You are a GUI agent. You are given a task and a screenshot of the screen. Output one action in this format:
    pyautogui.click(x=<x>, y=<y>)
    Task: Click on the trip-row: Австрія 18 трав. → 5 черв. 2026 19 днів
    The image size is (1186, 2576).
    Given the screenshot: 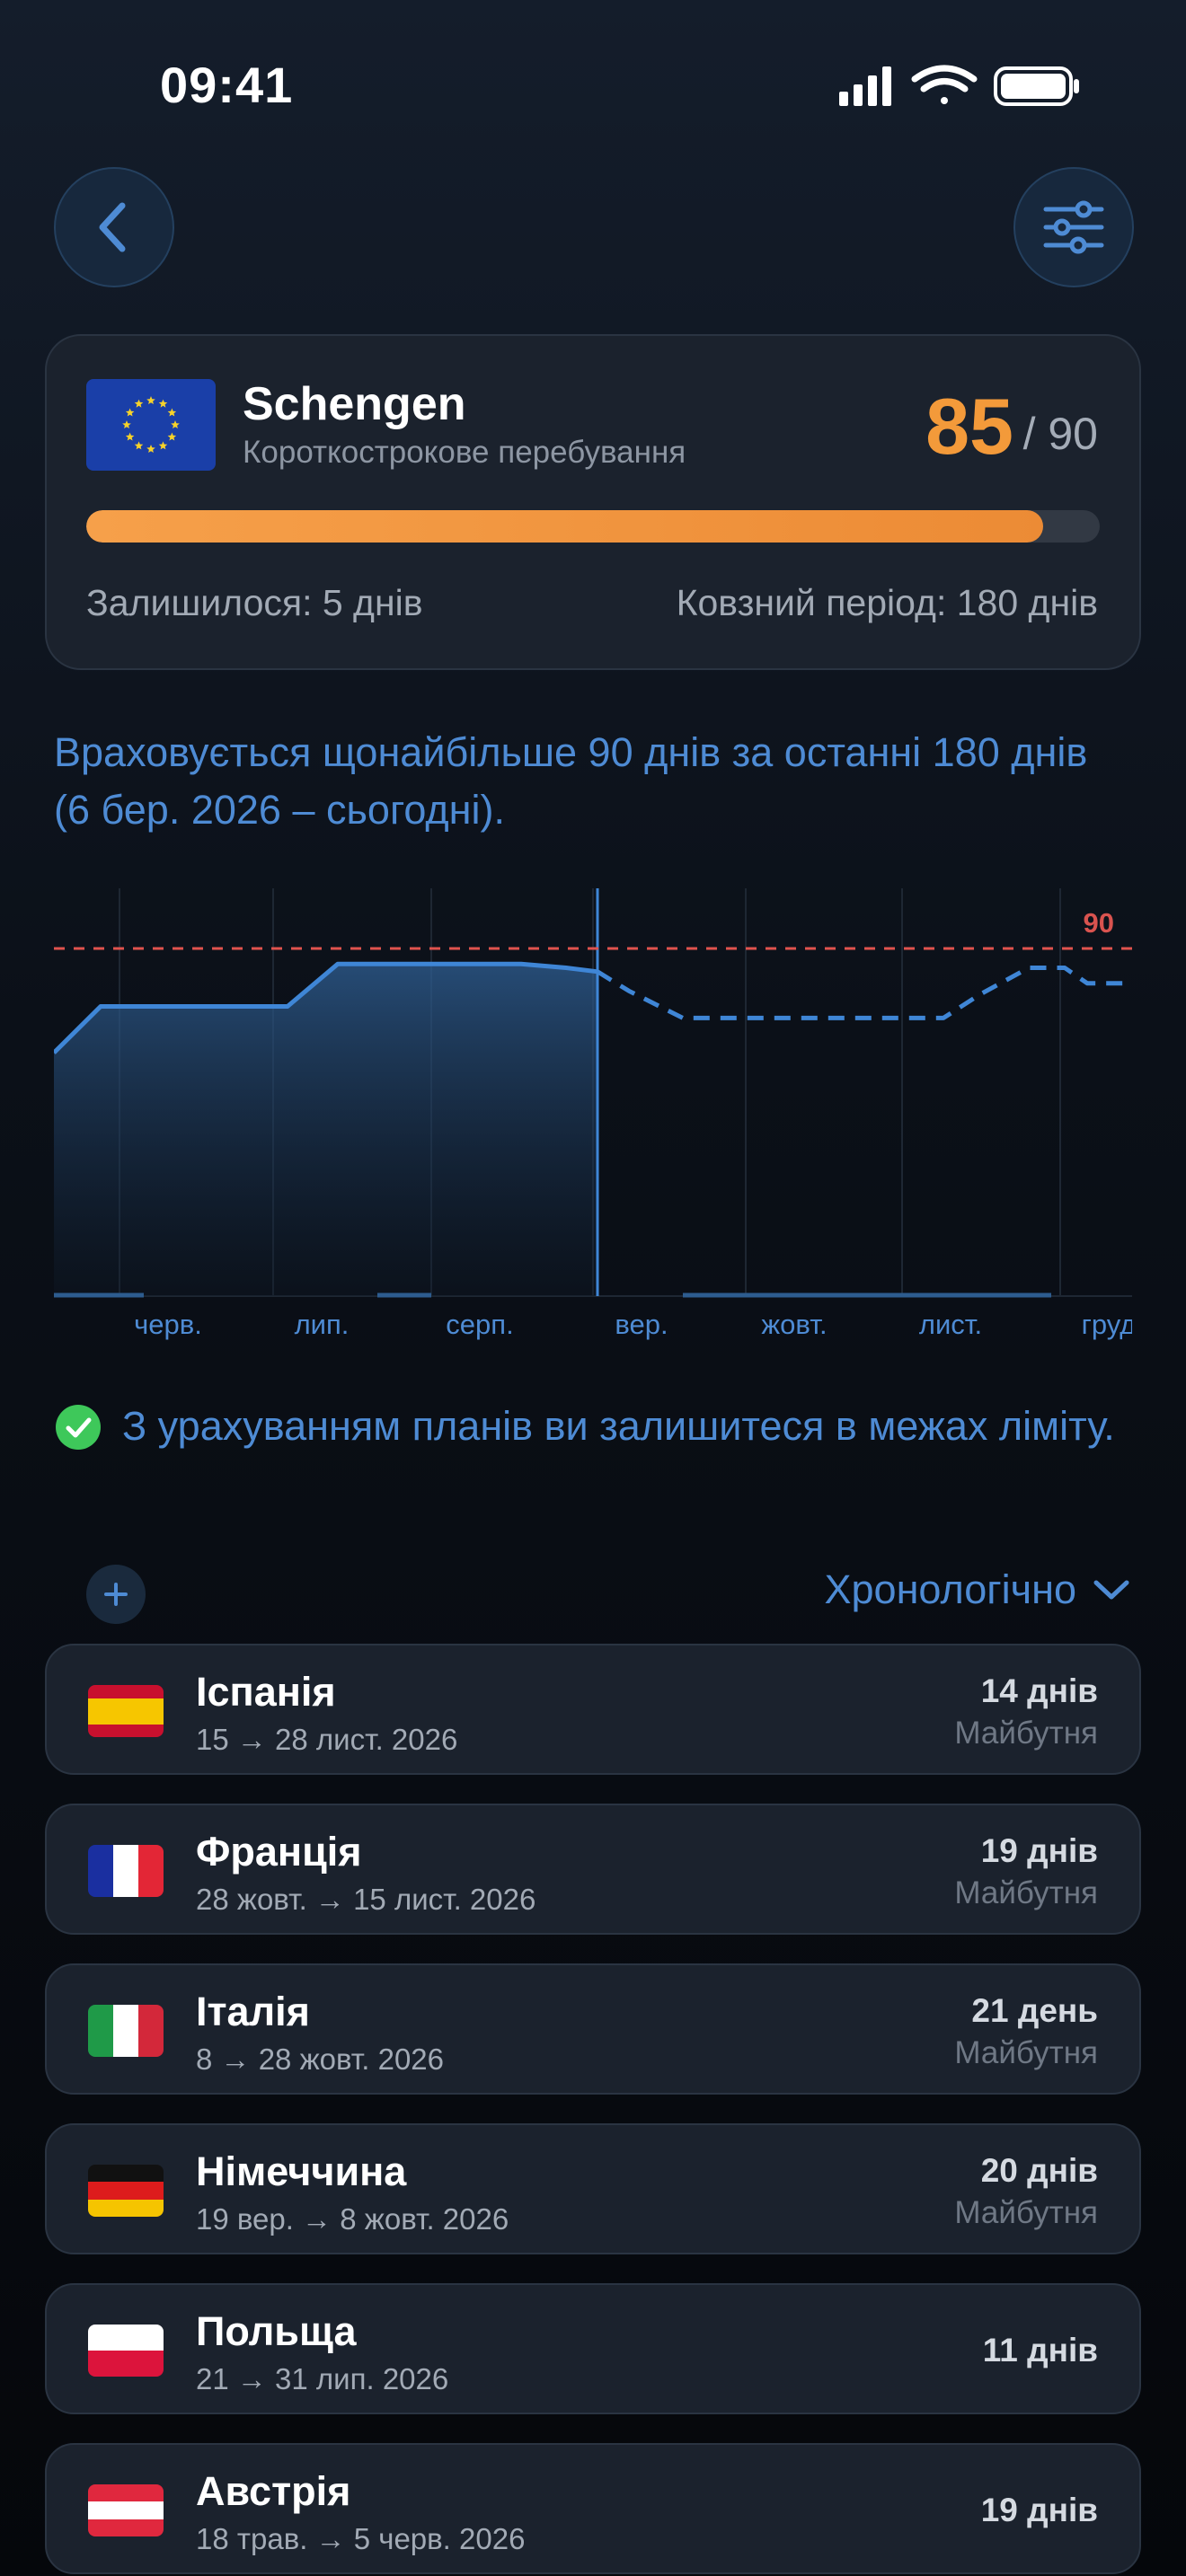 What is the action you would take?
    pyautogui.click(x=593, y=2508)
    